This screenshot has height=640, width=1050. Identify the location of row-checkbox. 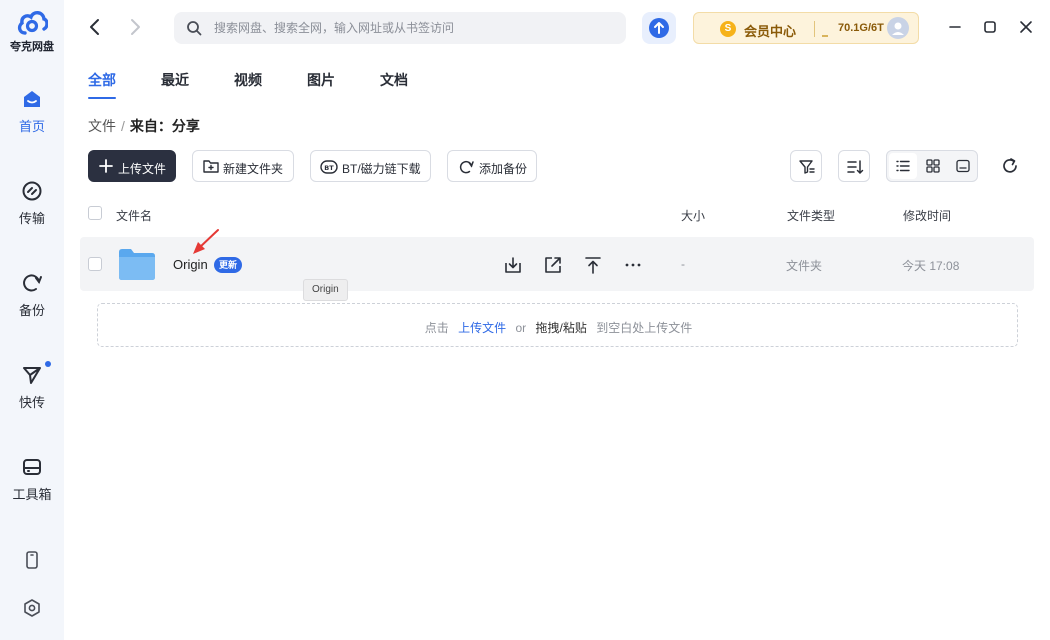
(95, 264).